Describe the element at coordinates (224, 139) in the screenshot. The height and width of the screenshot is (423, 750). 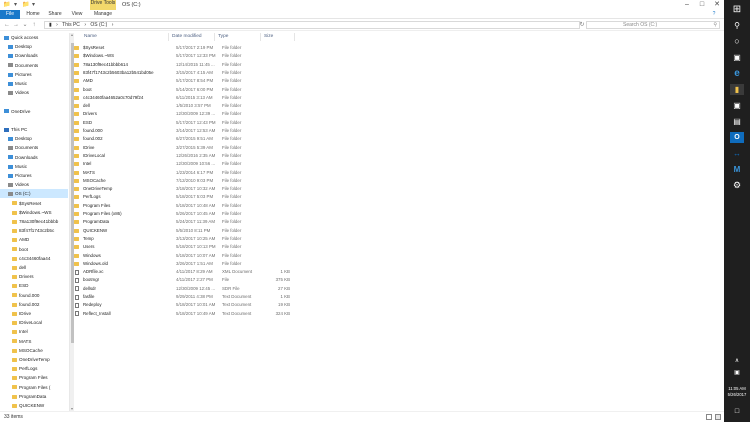
I see `file-row: found.002 6/27/2015 9:51 AM File folder` at that location.